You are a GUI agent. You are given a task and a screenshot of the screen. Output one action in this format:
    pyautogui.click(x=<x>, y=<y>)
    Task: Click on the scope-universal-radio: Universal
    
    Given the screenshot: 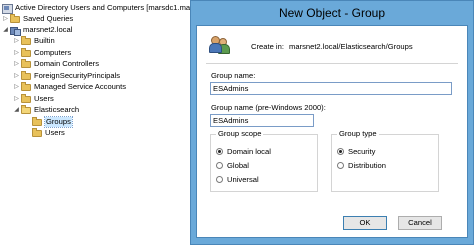 What is the action you would take?
    pyautogui.click(x=237, y=179)
    